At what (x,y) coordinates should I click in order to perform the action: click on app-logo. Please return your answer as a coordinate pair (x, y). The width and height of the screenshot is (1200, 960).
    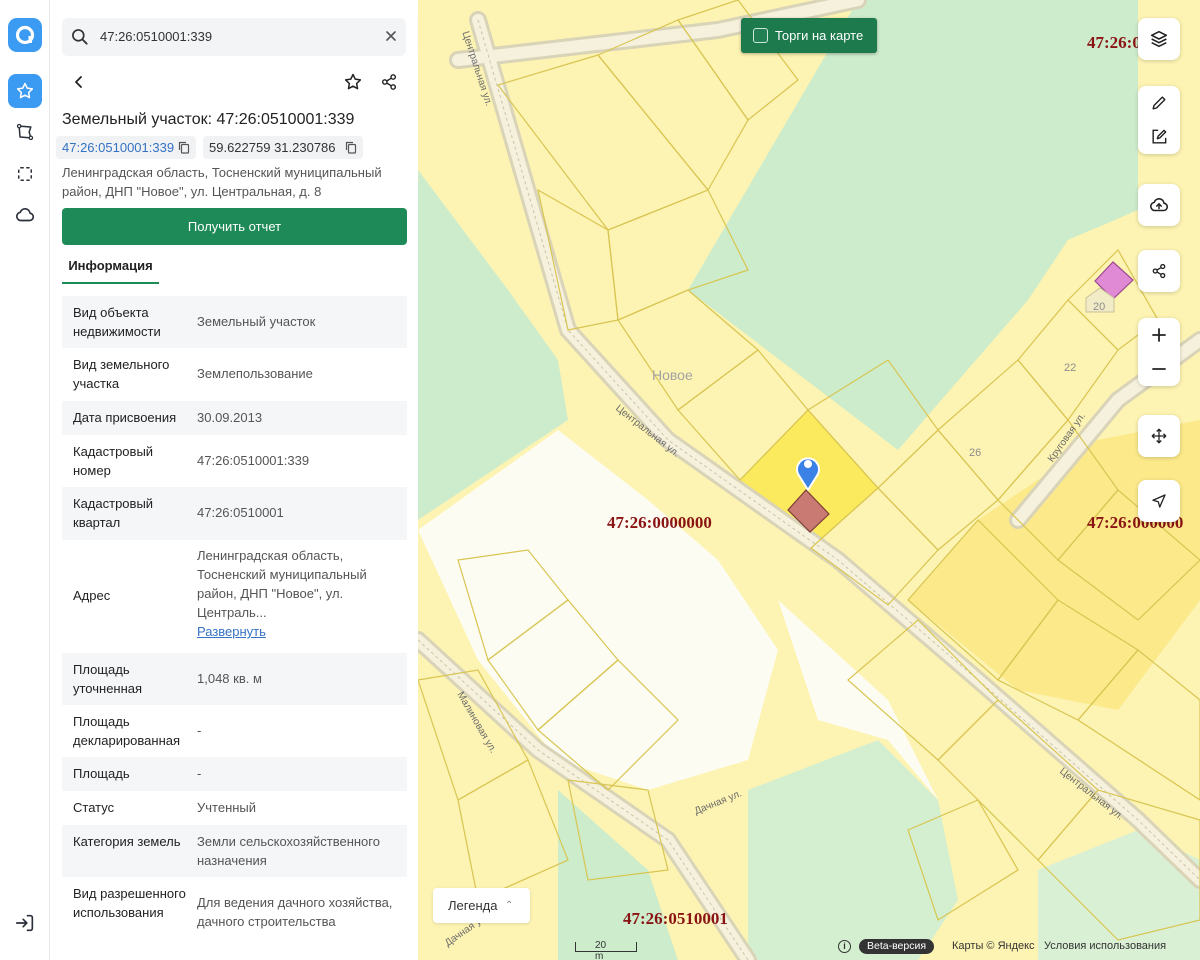
    Looking at the image, I should click on (25, 35).